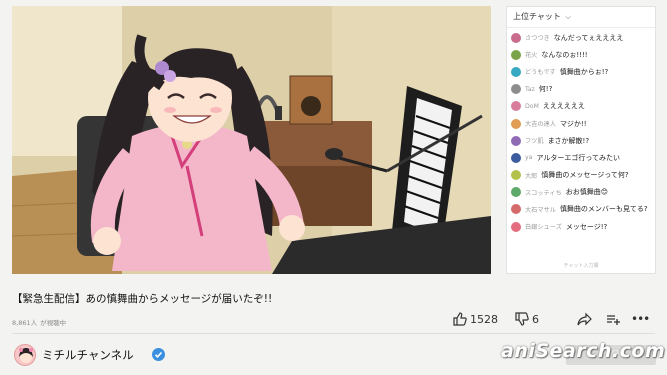 The image size is (667, 375). What do you see at coordinates (531, 175) in the screenshot?
I see `chat-username: 大郎` at bounding box center [531, 175].